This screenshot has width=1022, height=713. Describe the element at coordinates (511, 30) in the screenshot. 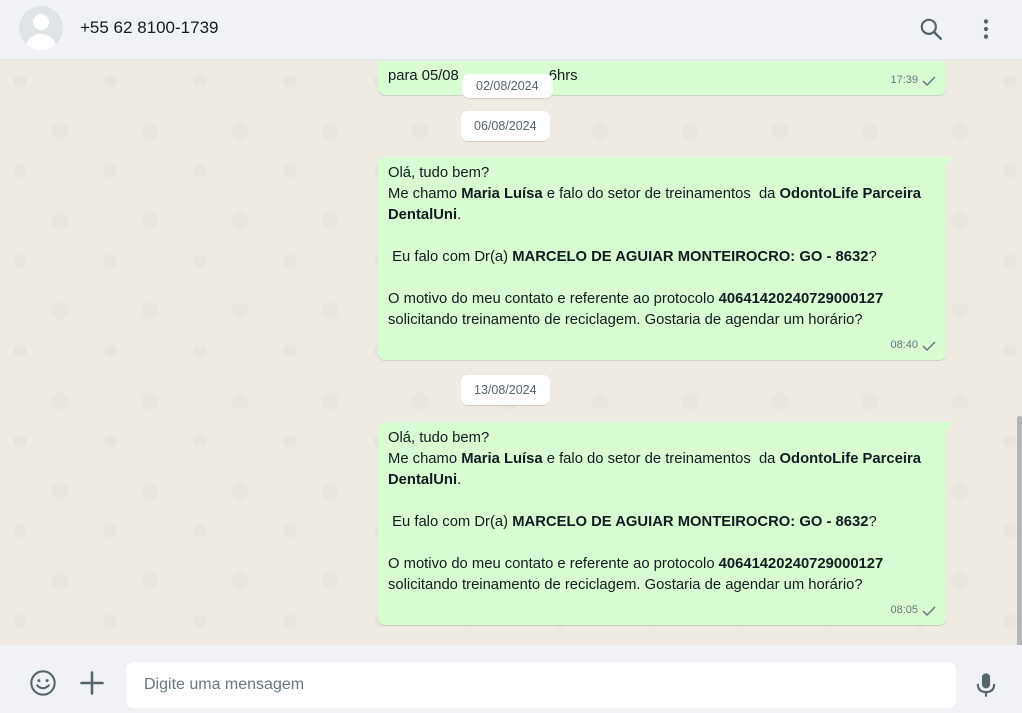

I see `chat-header: +55 62 8100-1739` at that location.